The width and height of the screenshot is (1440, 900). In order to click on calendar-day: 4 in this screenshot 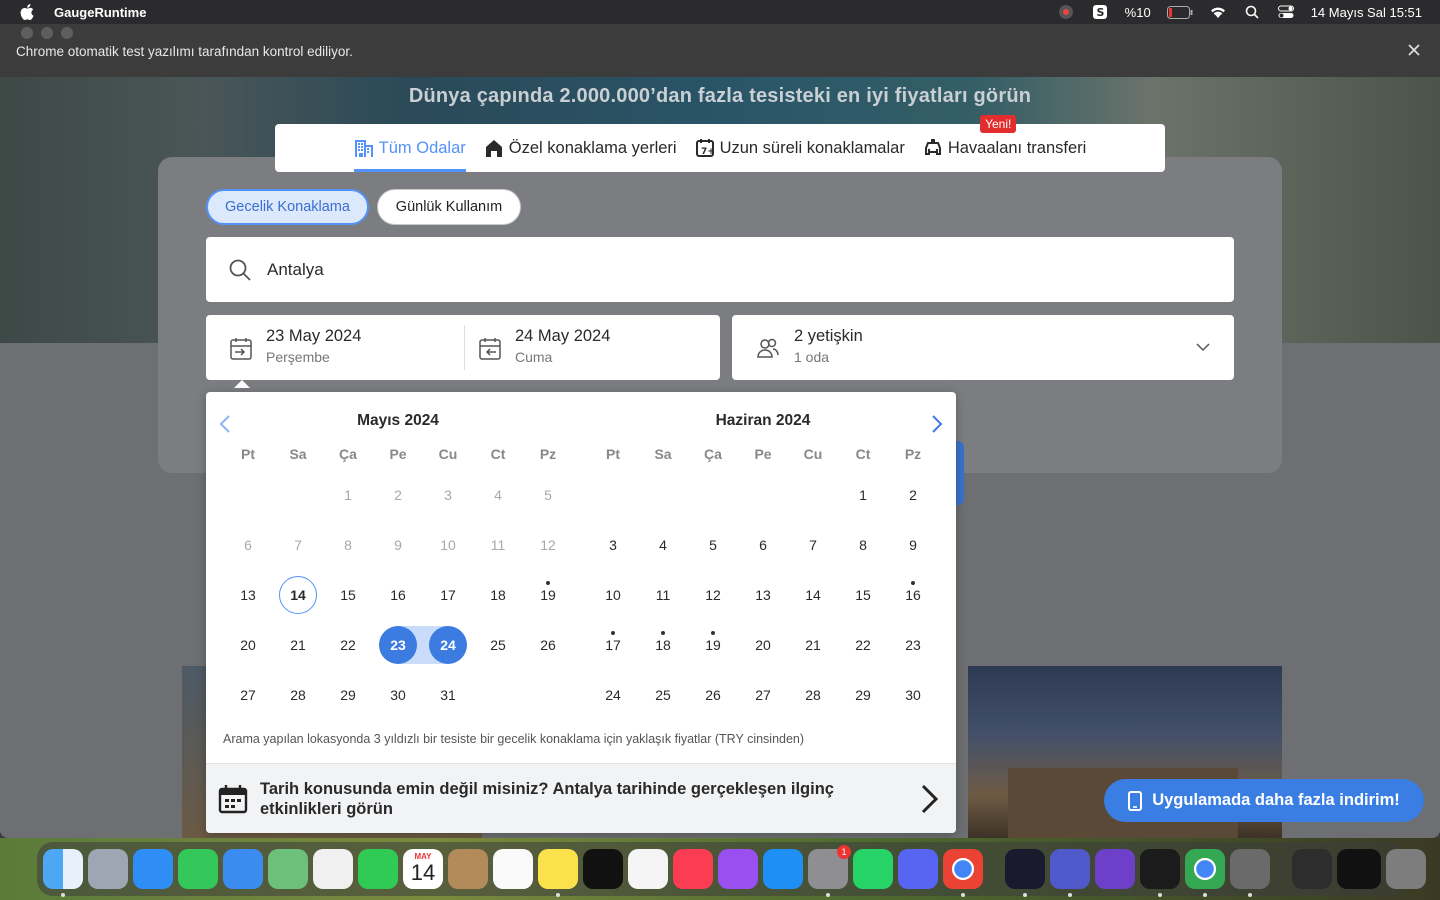, I will do `click(663, 545)`.